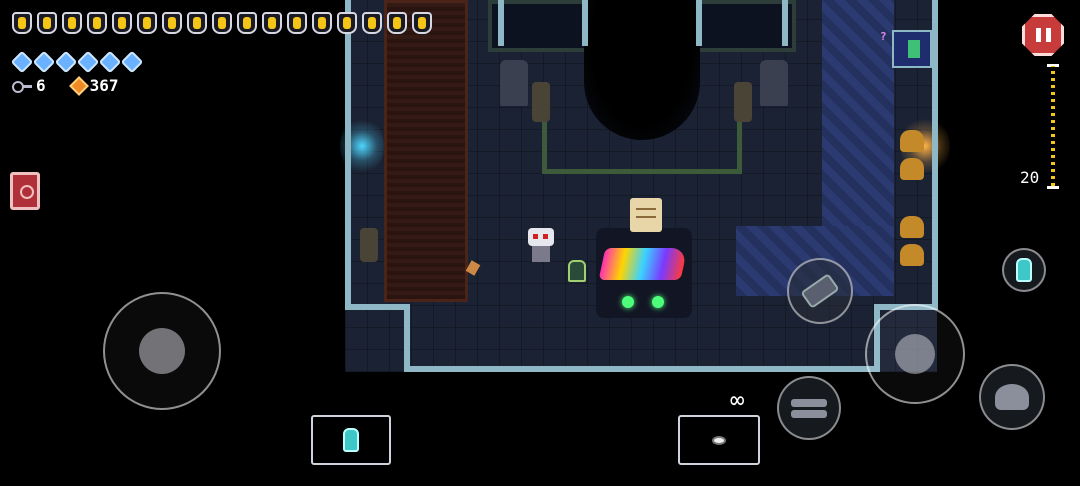  Describe the element at coordinates (585, 23) in the screenshot. I see `wall-upper-l2` at that location.